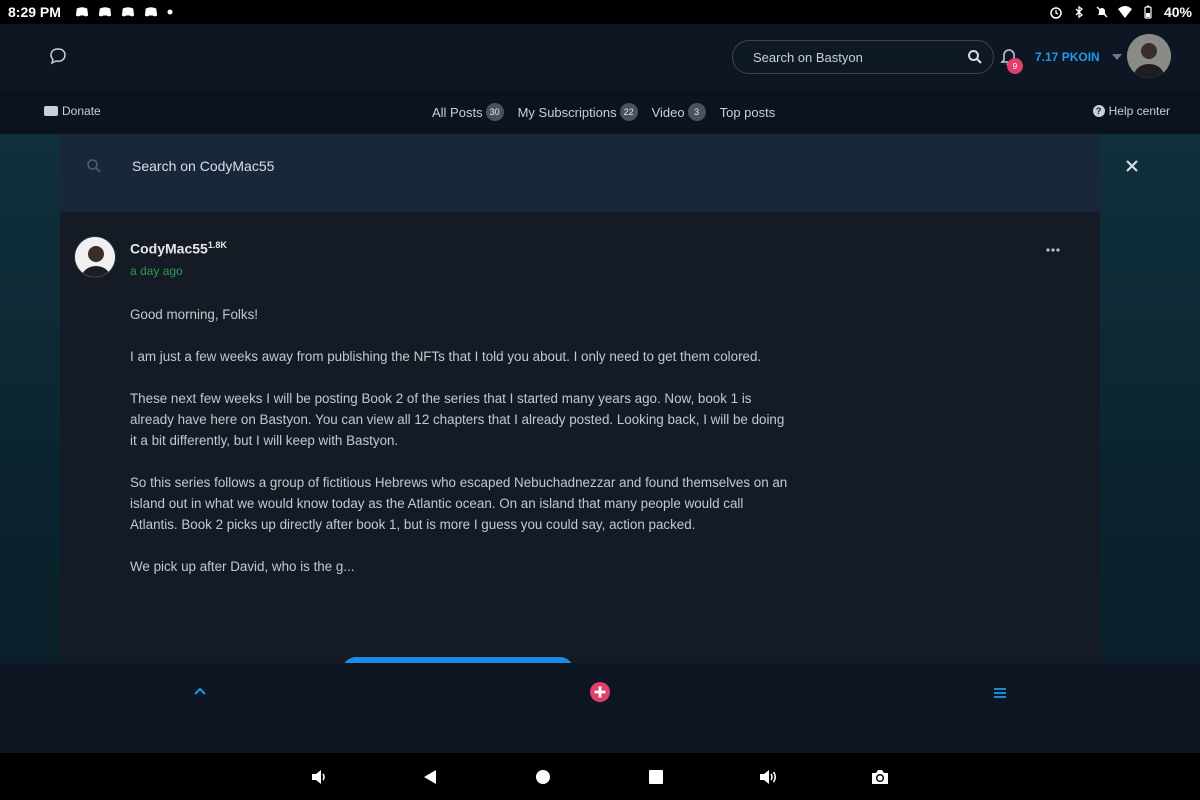 Image resolution: width=1200 pixels, height=800 pixels. Describe the element at coordinates (1015, 66) in the screenshot. I see `notification-badge: 9` at that location.